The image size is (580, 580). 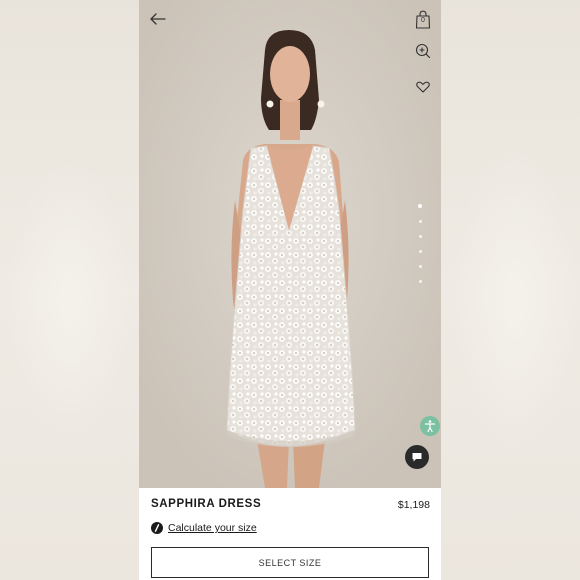 I want to click on size-calculator: Calculate your size, so click(x=204, y=528).